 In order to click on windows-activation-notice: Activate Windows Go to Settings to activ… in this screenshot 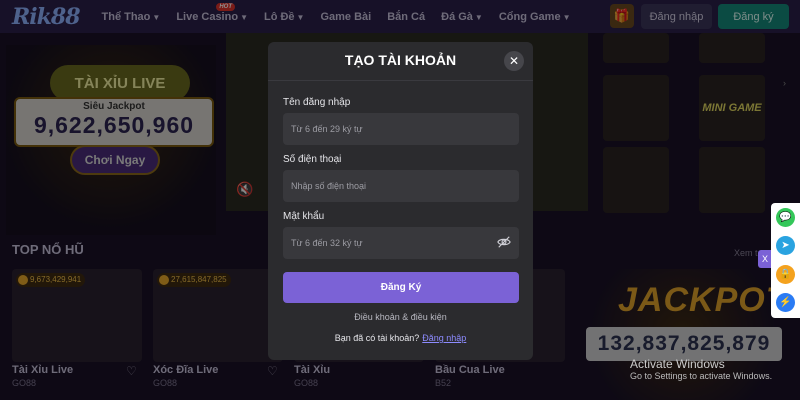, I will do `click(701, 369)`.